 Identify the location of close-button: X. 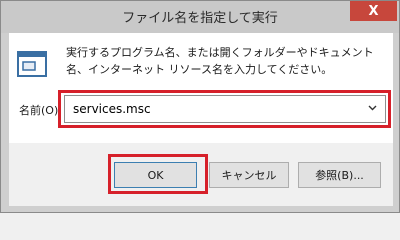
(373, 11).